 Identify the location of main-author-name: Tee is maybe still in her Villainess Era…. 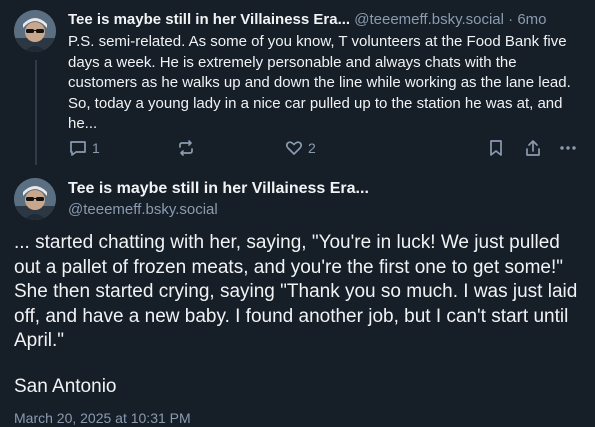
(218, 189).